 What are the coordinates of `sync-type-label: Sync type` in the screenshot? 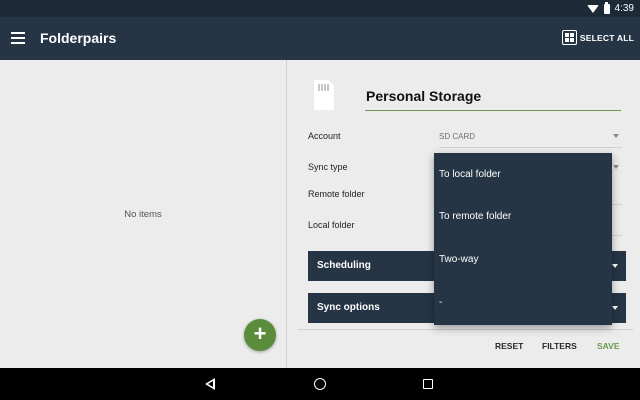 It's located at (328, 167).